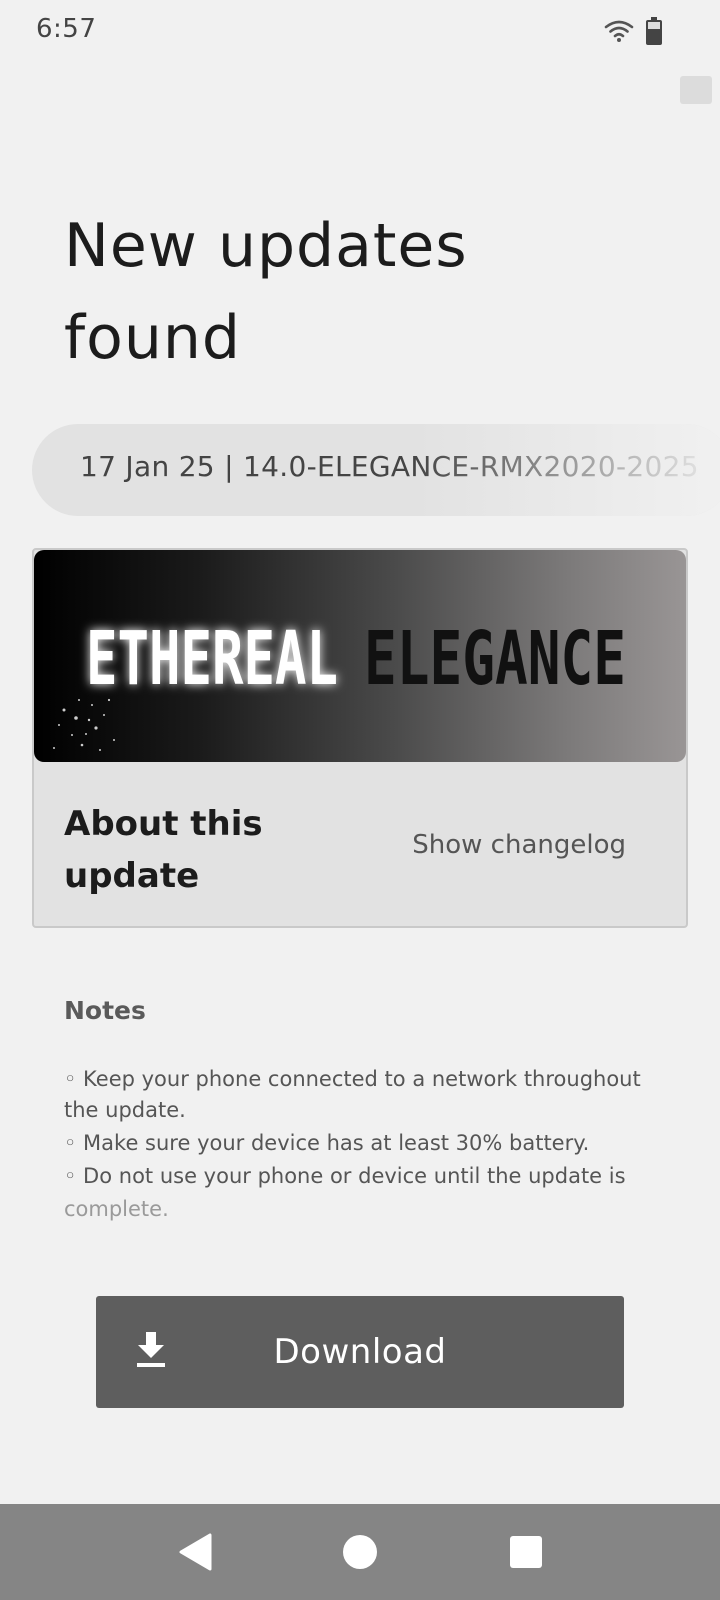 Image resolution: width=720 pixels, height=1600 pixels. I want to click on status-icons, so click(633, 33).